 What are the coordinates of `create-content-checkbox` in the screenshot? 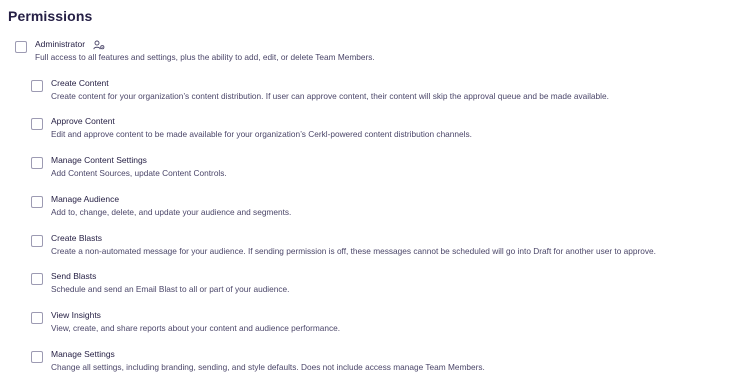 It's located at (37, 86).